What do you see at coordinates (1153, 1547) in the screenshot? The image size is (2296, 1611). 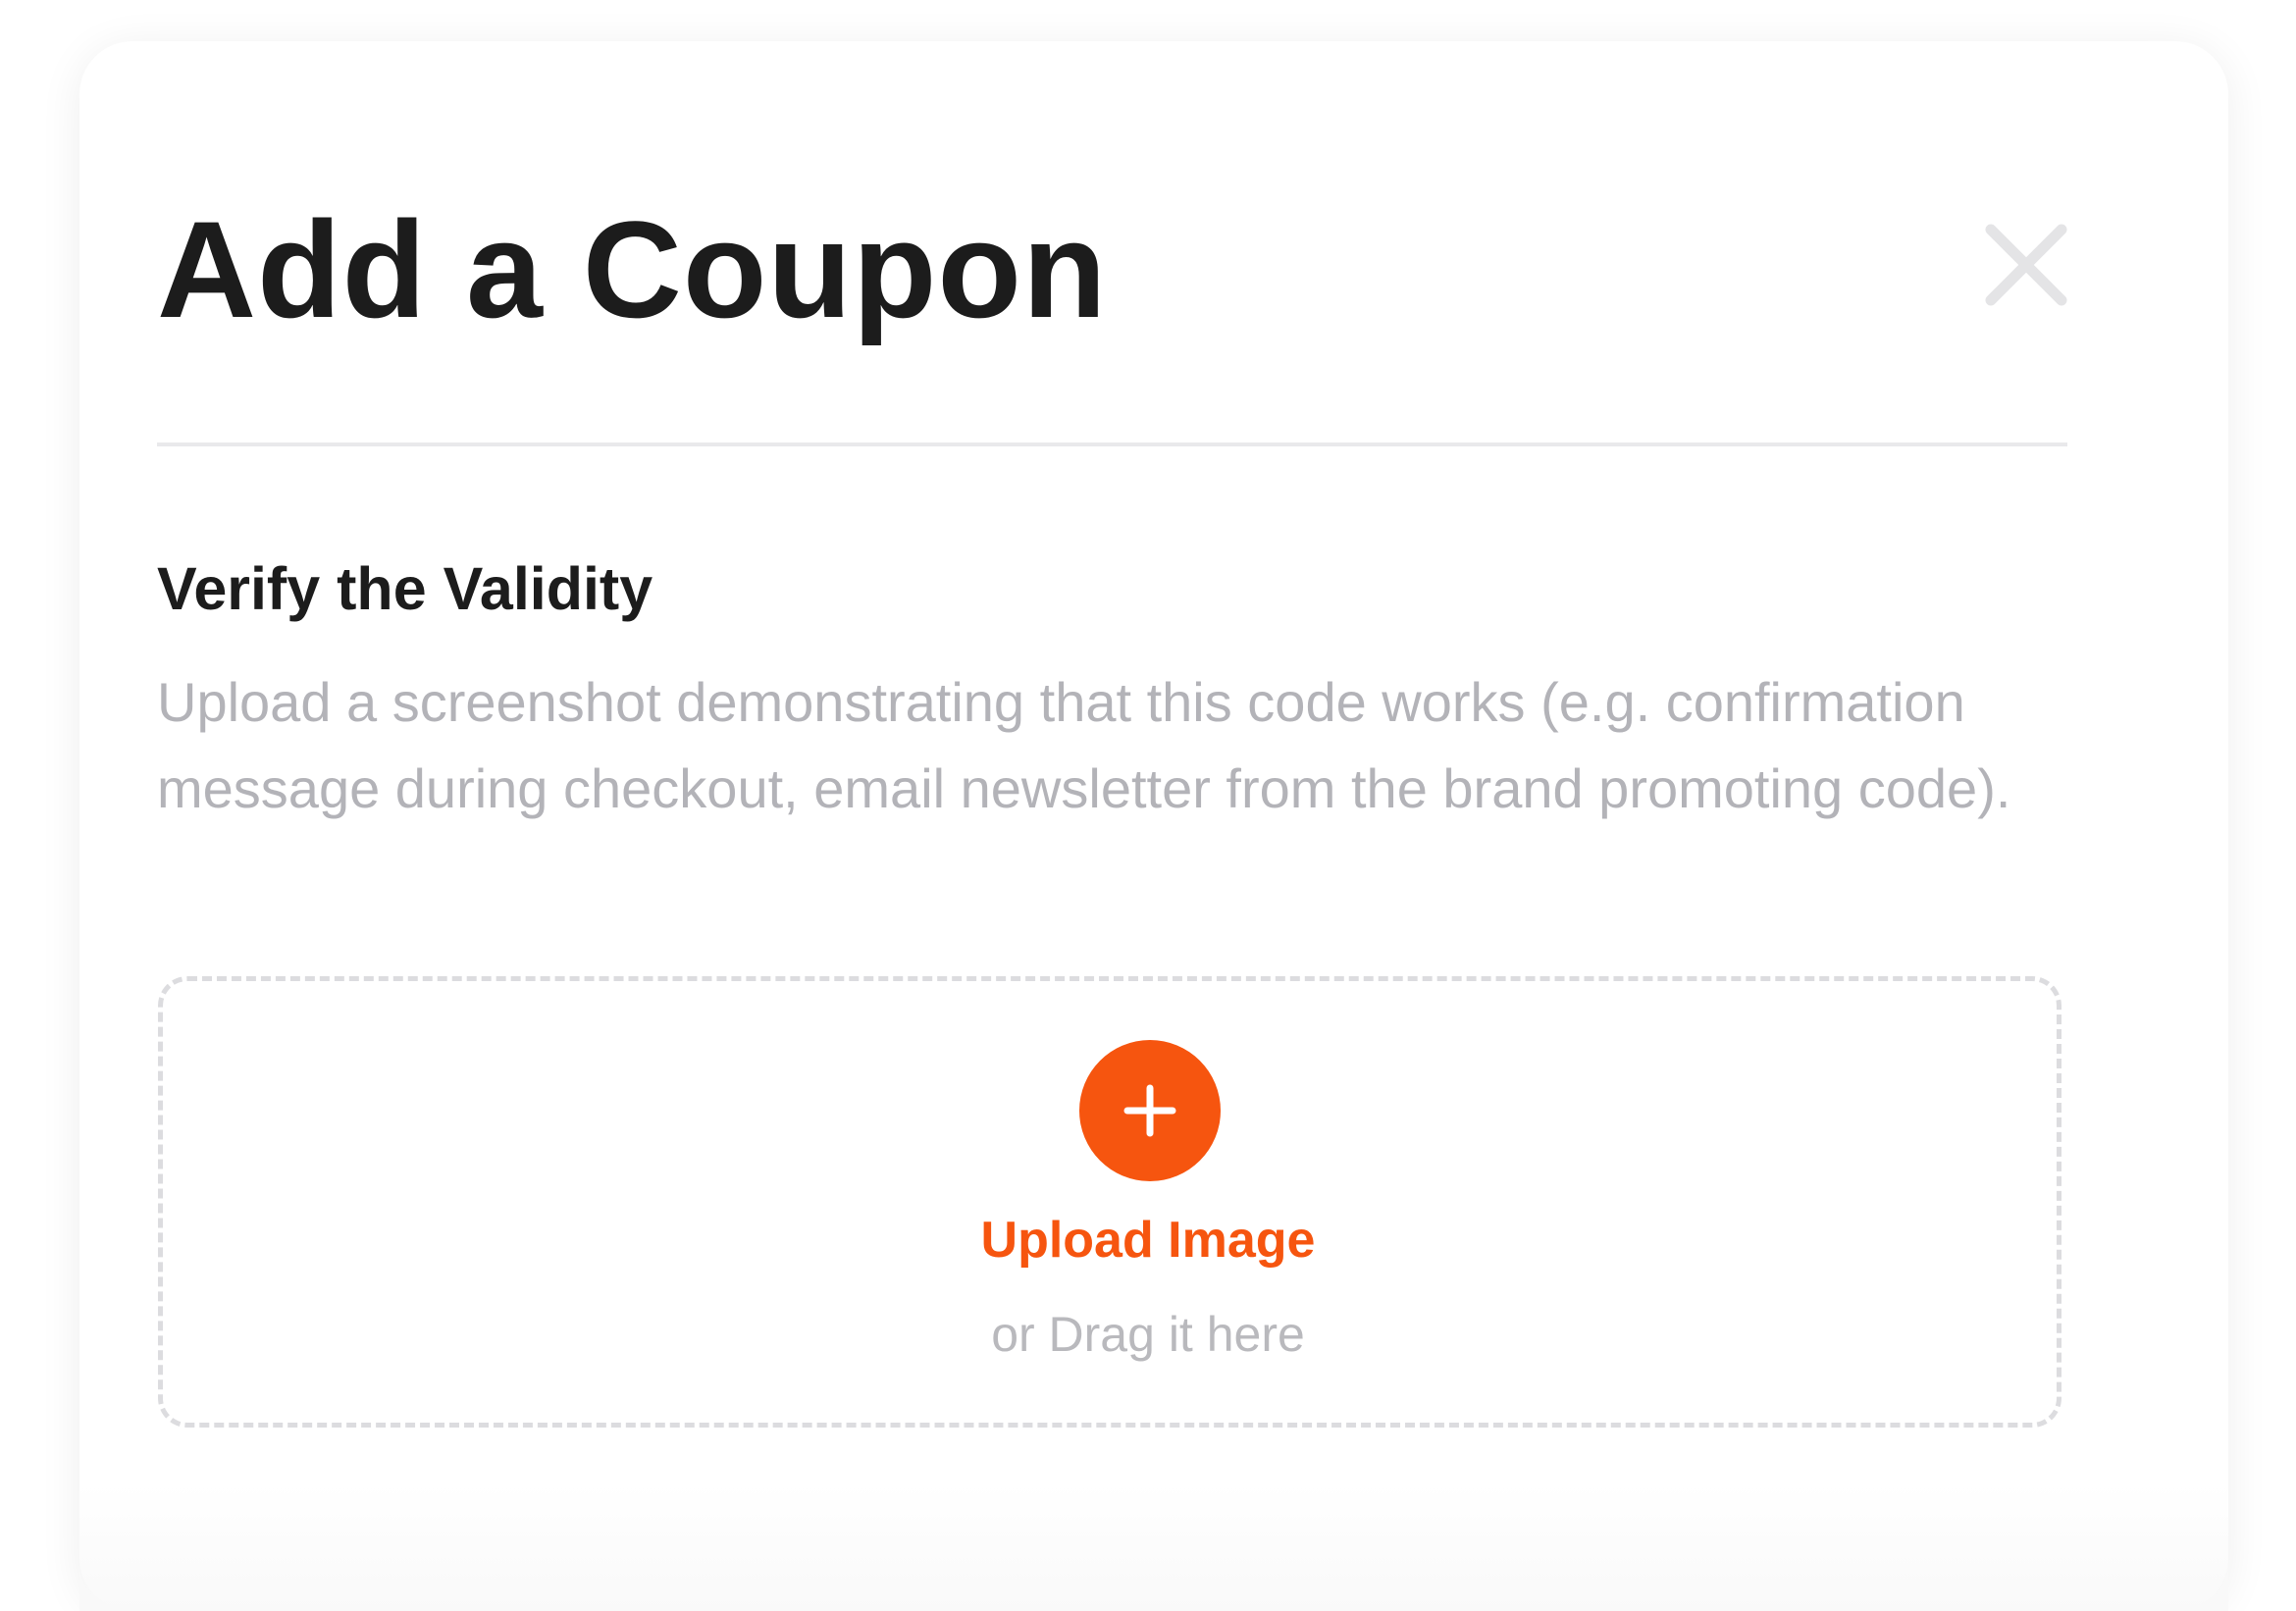 I see `modal-footer-shade` at bounding box center [1153, 1547].